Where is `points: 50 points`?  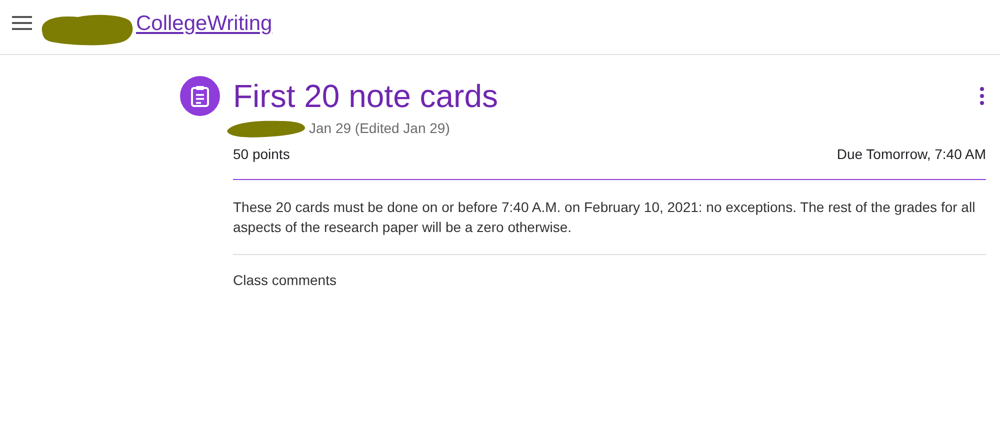
points: 50 points is located at coordinates (261, 154).